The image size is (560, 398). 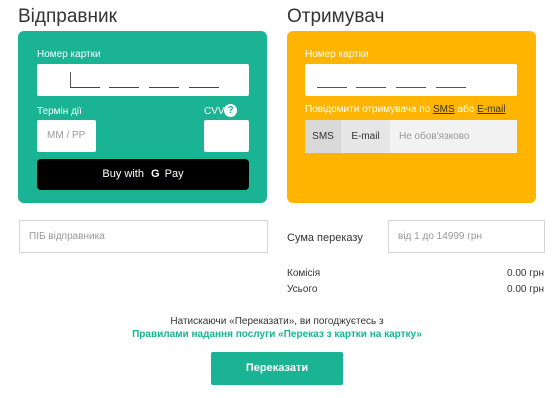 What do you see at coordinates (336, 16) in the screenshot?
I see `receiver-heading: Отримувач` at bounding box center [336, 16].